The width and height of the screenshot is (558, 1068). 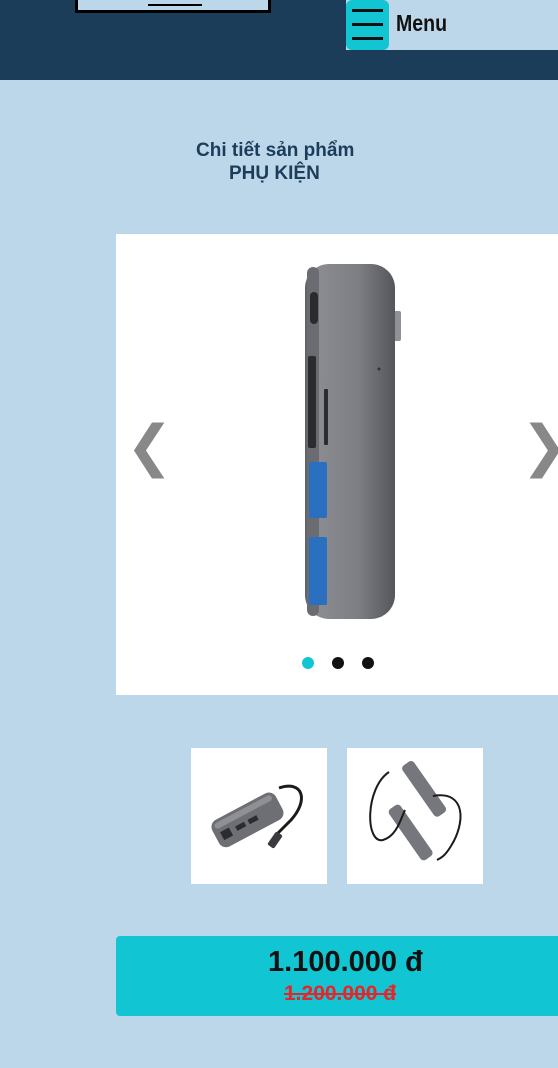 I want to click on usb-hub-with-ethernet-image, so click(x=257, y=816).